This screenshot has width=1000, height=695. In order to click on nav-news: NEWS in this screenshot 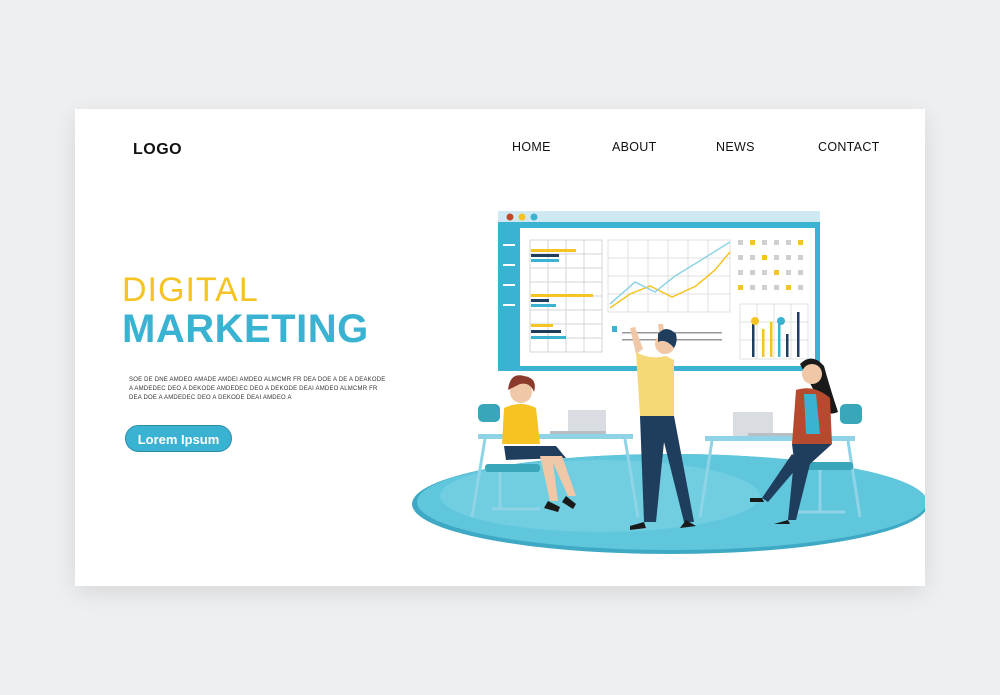, I will do `click(735, 147)`.